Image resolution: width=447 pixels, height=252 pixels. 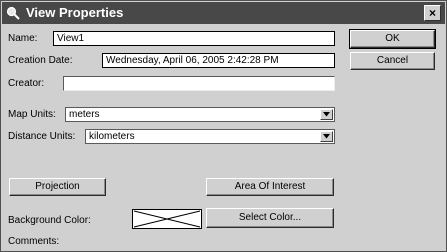 I want to click on background-color-swatch, so click(x=167, y=219).